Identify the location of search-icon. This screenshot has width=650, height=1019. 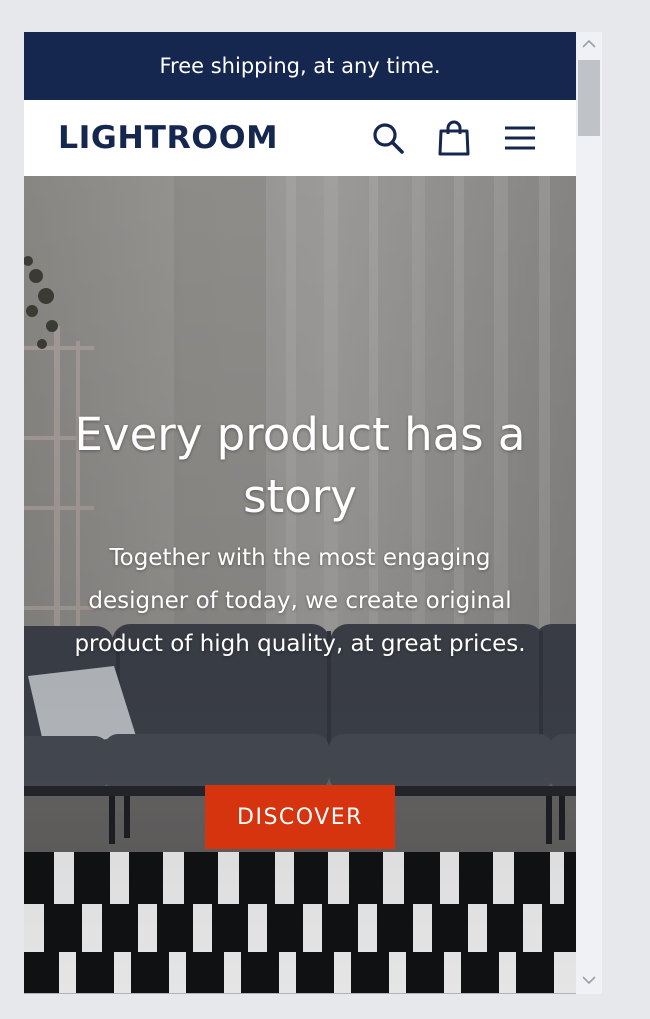
(388, 138).